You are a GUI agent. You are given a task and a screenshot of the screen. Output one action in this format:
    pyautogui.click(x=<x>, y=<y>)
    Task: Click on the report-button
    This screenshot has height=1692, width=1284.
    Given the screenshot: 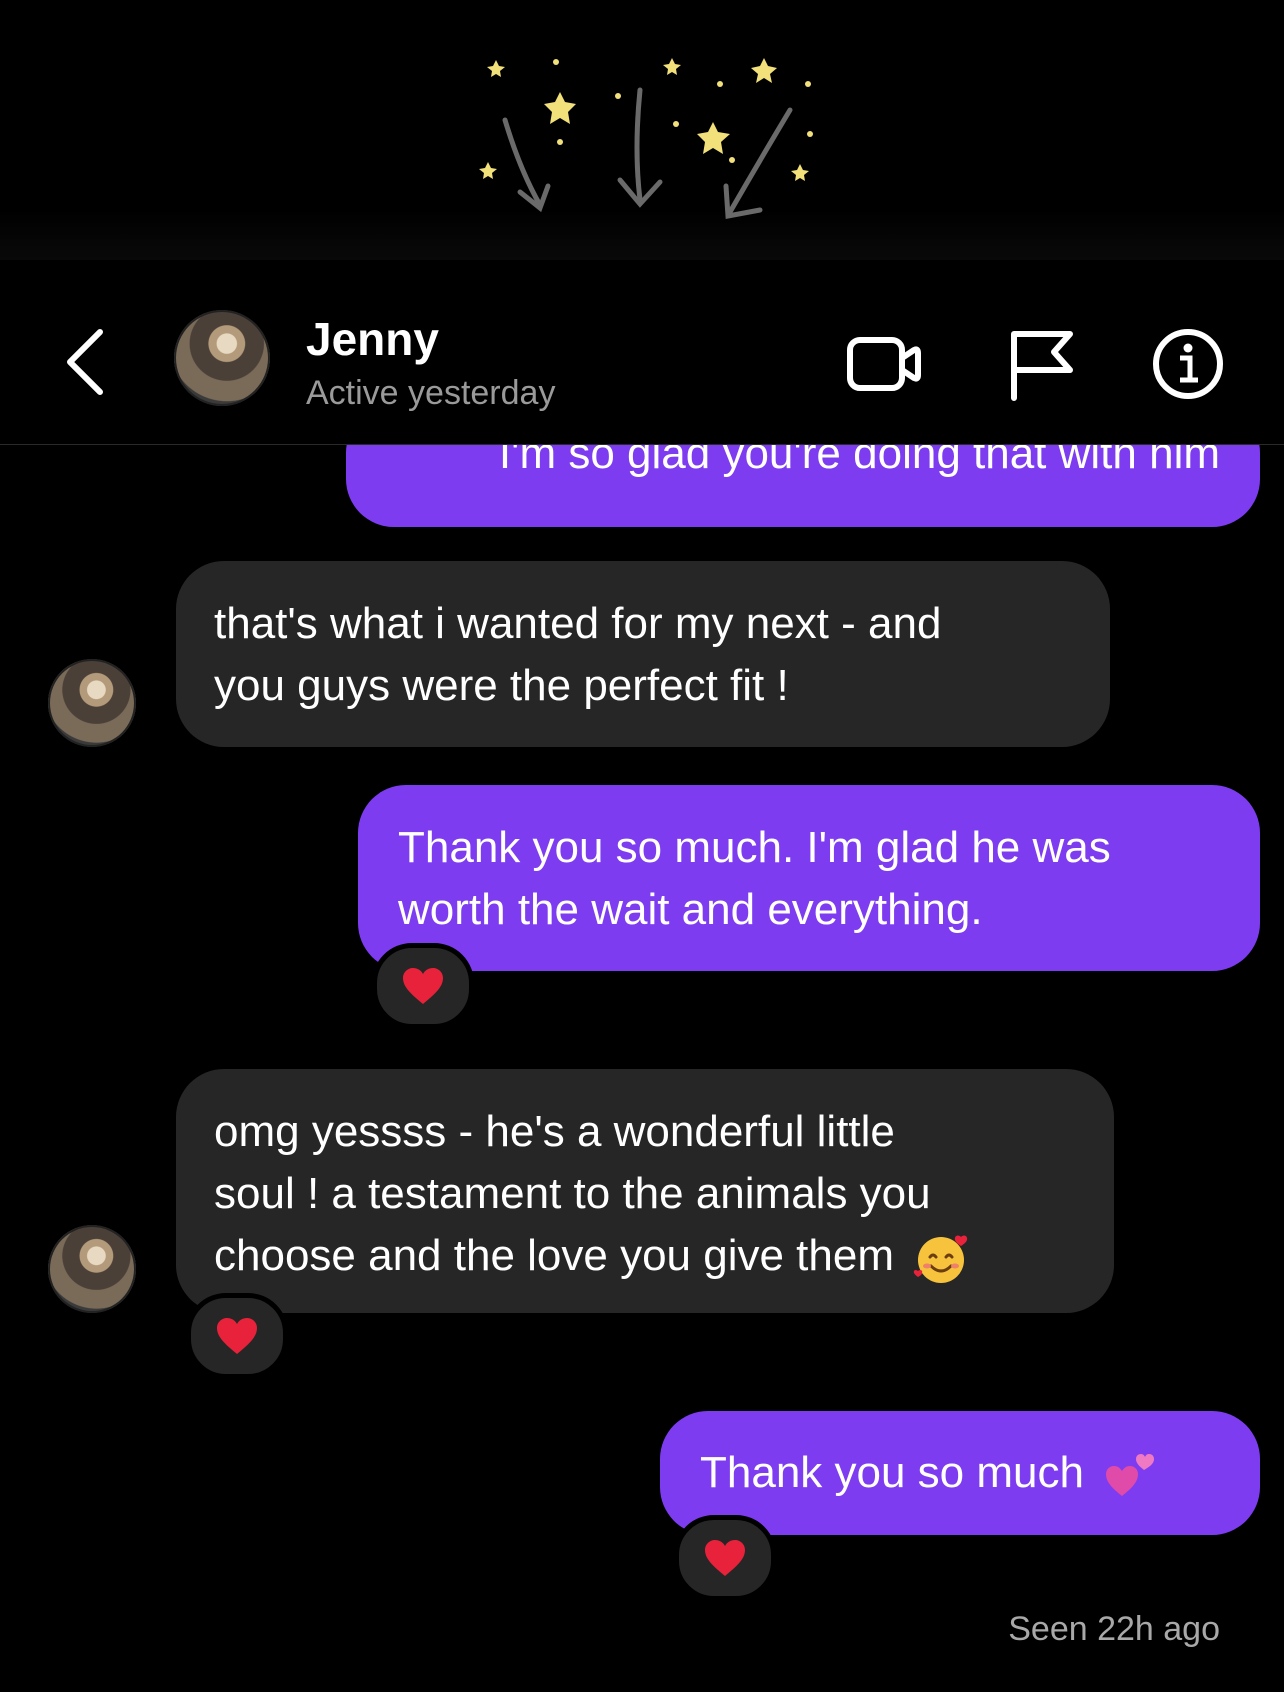 What is the action you would take?
    pyautogui.click(x=1042, y=364)
    